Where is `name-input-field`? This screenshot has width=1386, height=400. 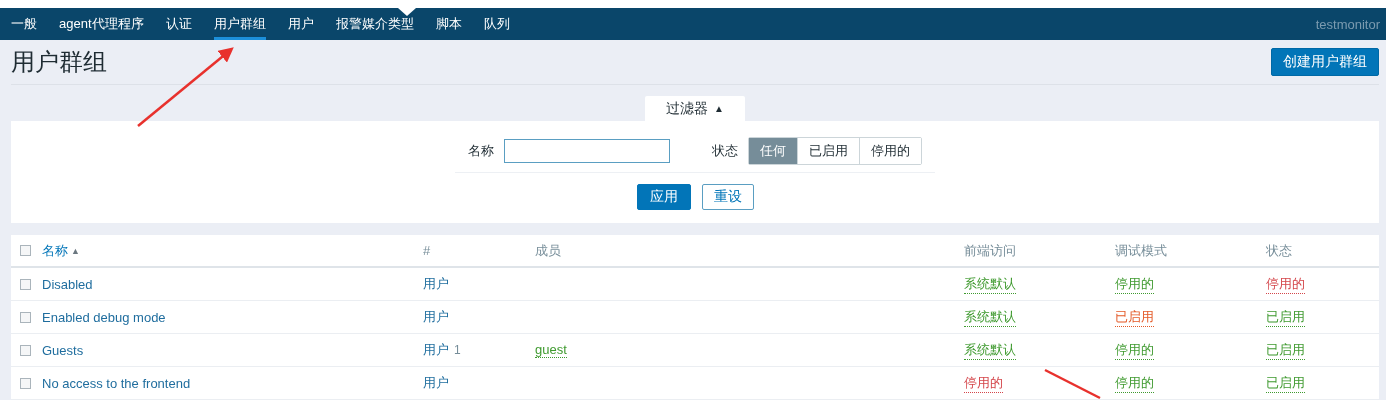 name-input-field is located at coordinates (587, 151).